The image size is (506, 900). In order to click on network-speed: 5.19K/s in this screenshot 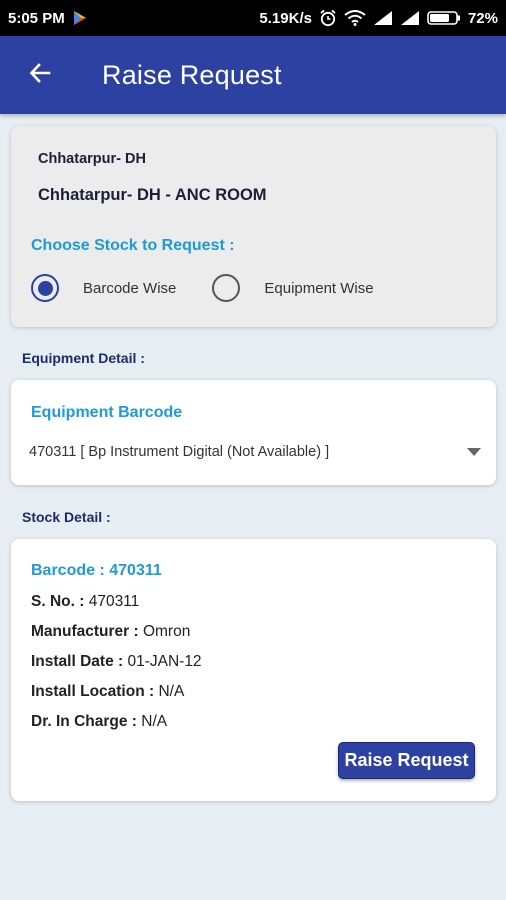, I will do `click(285, 18)`.